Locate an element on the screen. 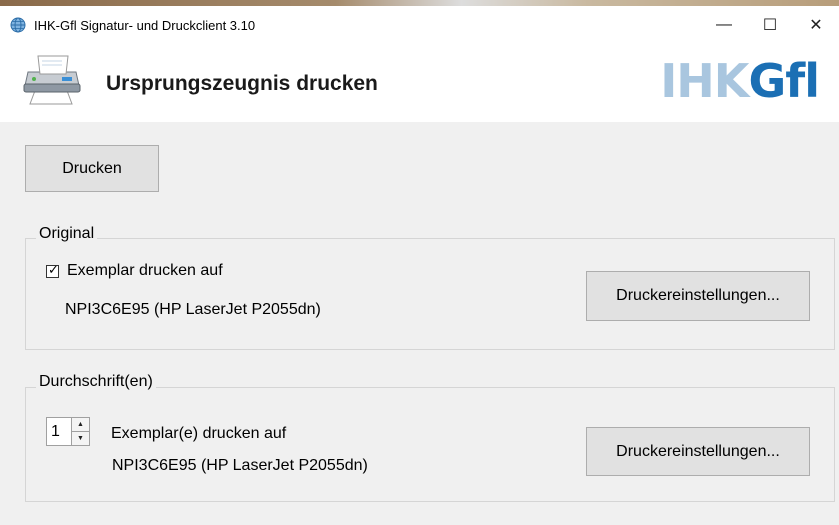 The height and width of the screenshot is (525, 839). stepper-arrows: ▲ ▼ is located at coordinates (80, 431).